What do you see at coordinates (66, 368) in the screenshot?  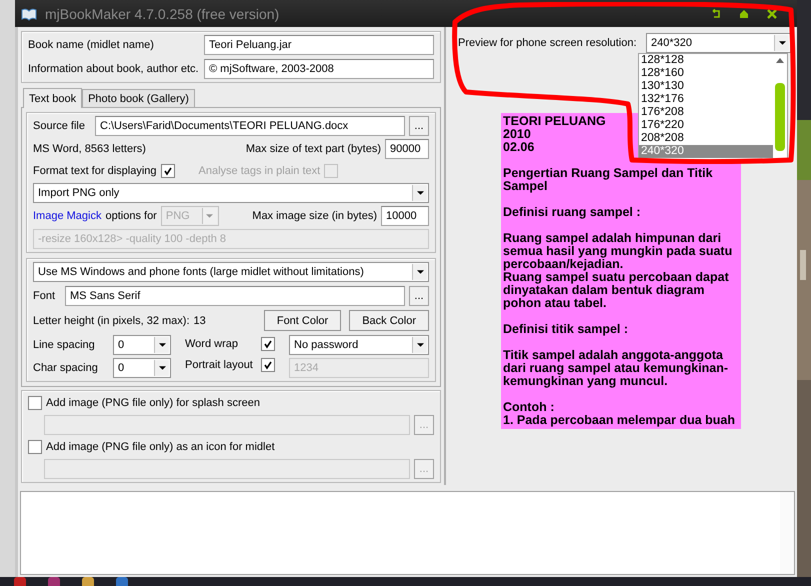 I see `field-label: Char spacing` at bounding box center [66, 368].